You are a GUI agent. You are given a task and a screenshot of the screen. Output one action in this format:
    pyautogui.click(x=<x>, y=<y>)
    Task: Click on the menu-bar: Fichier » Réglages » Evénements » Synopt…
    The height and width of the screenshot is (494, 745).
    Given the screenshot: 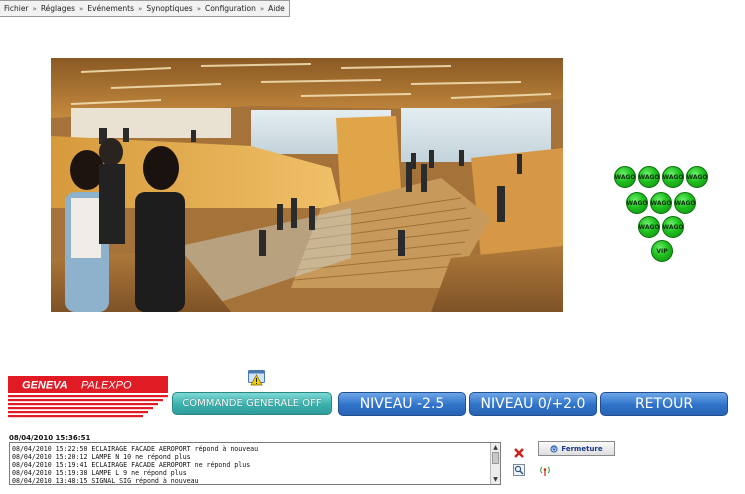 What is the action you would take?
    pyautogui.click(x=145, y=8)
    